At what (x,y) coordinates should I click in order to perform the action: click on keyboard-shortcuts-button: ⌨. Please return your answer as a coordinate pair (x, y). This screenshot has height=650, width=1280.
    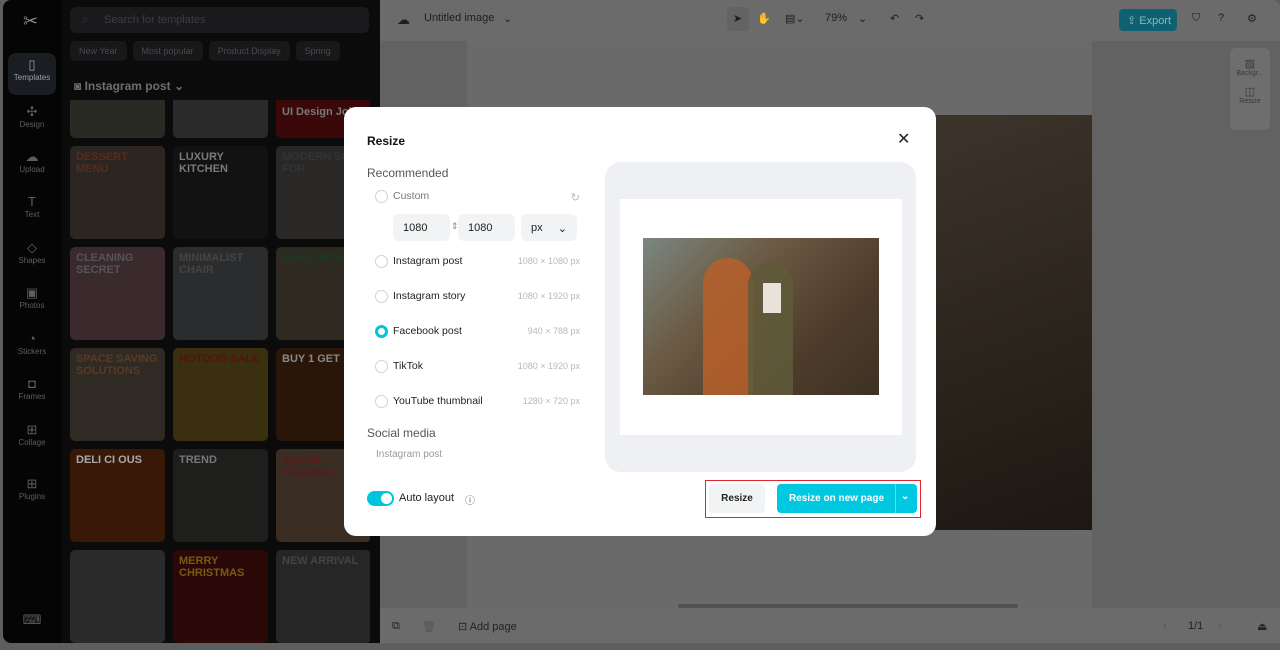
    Looking at the image, I should click on (32, 629).